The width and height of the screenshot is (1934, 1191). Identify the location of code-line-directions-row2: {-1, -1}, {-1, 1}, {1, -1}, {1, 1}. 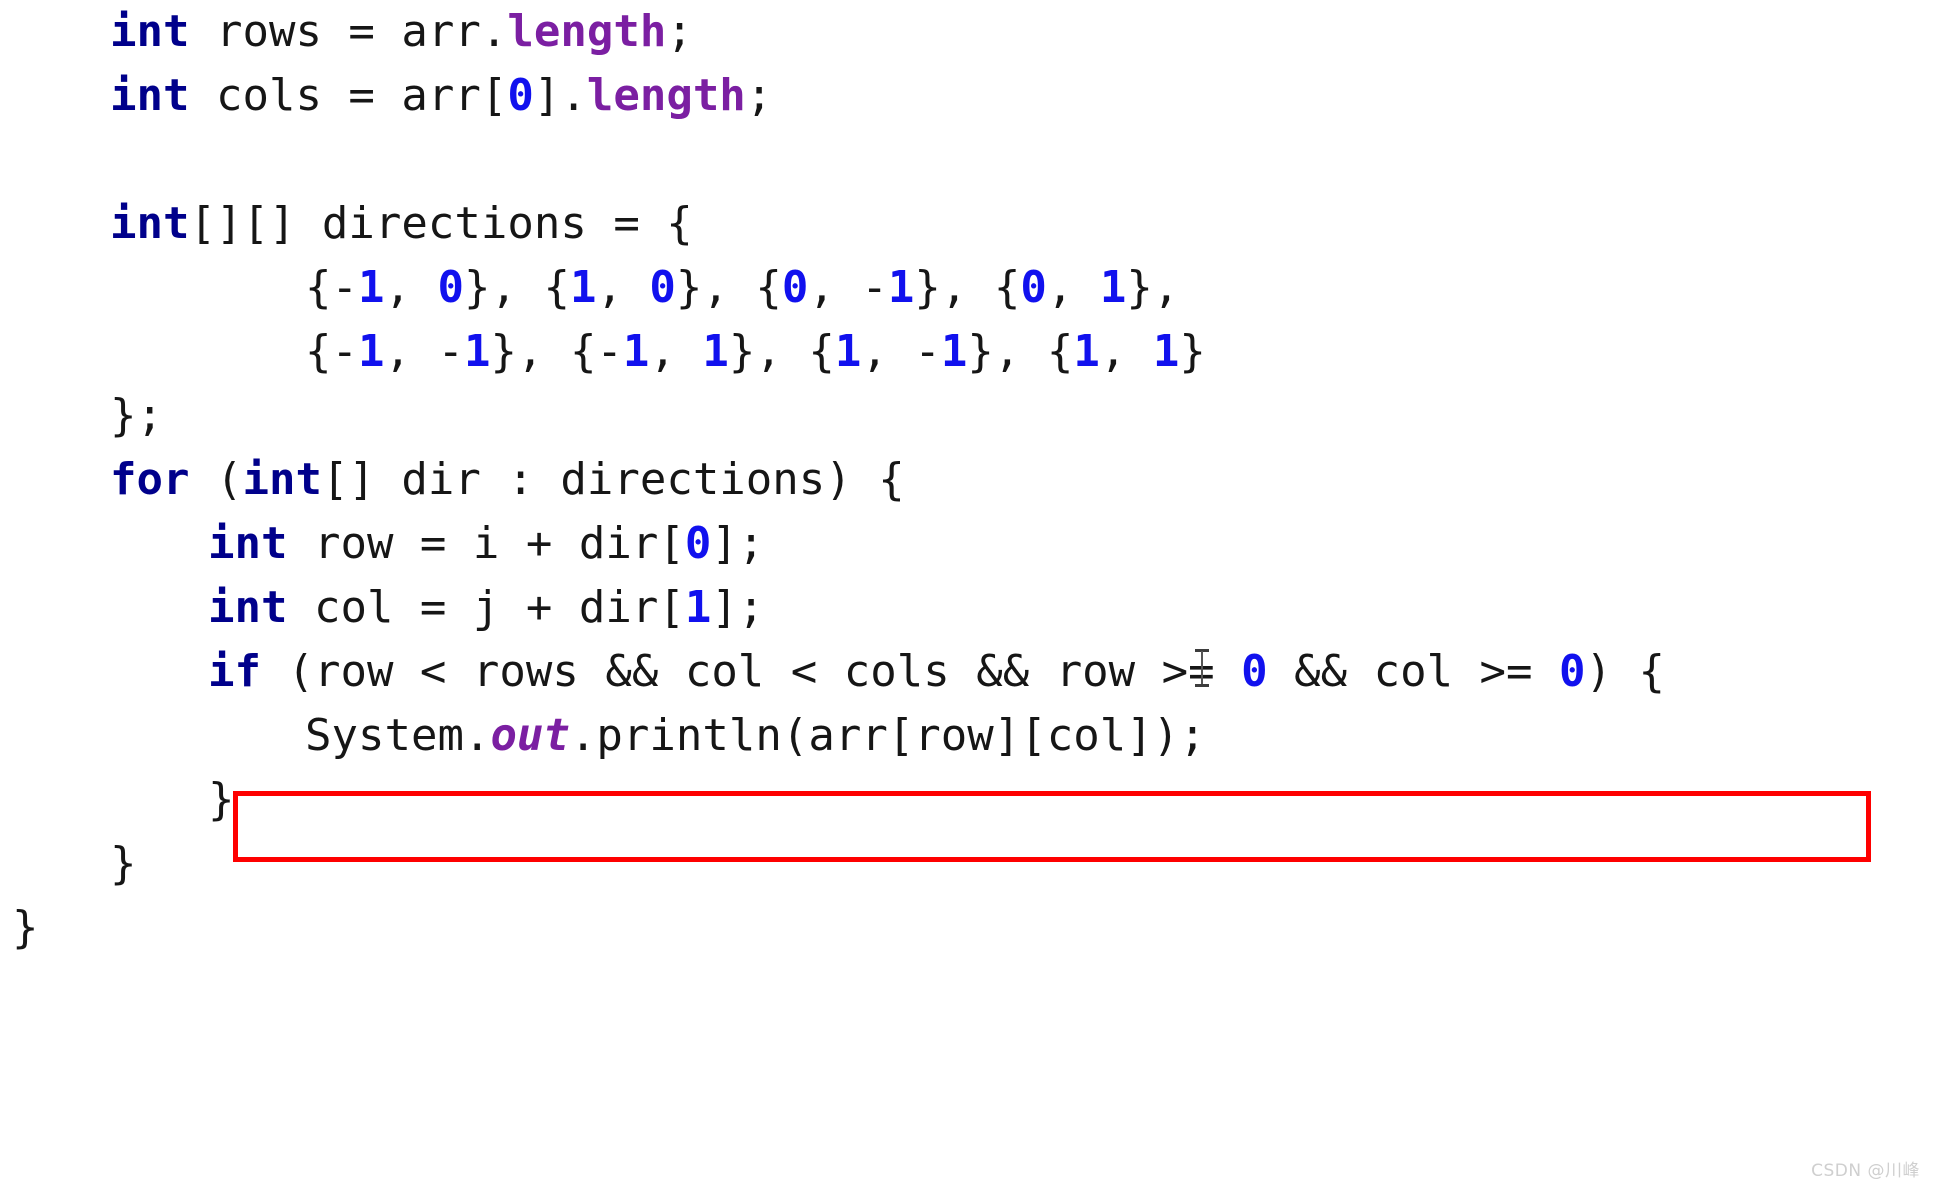
(603, 352).